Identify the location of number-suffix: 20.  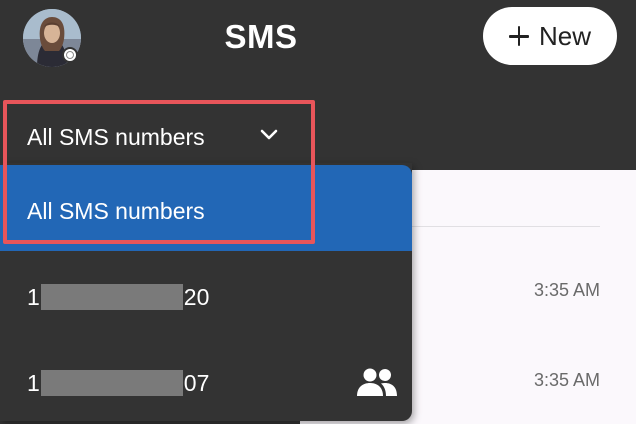
(196, 297).